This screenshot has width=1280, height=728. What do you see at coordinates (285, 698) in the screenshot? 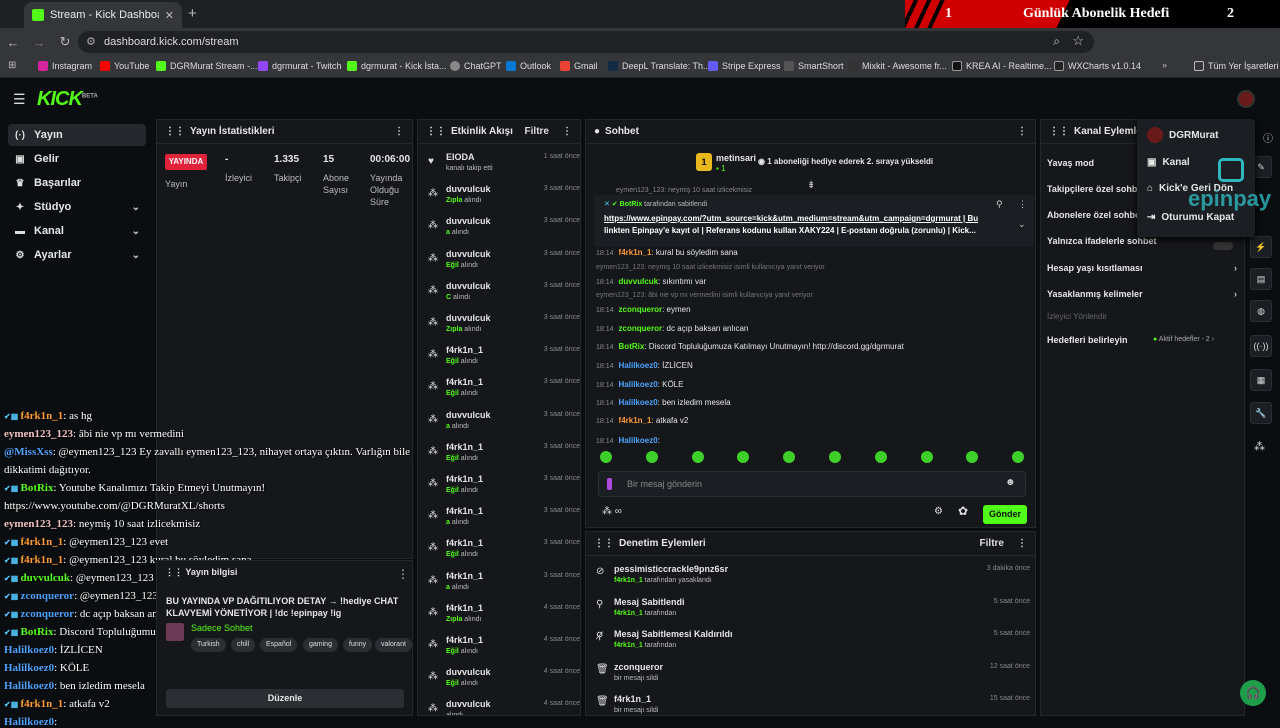
I see `edit-button: Düzenle` at bounding box center [285, 698].